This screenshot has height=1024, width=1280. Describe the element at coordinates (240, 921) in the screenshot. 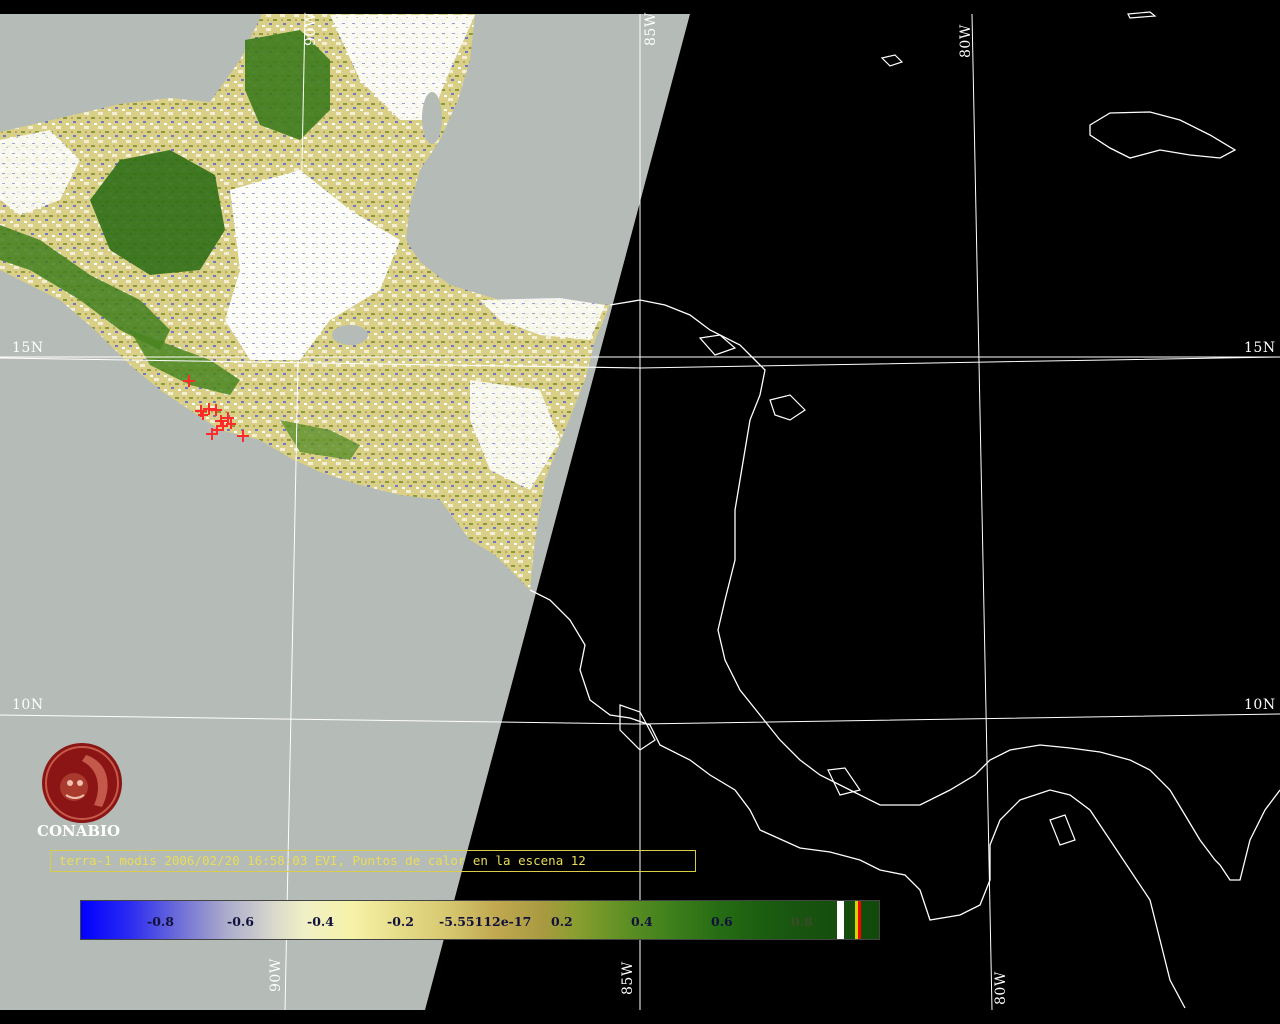

I see `colorbar-tick: -0.6` at that location.